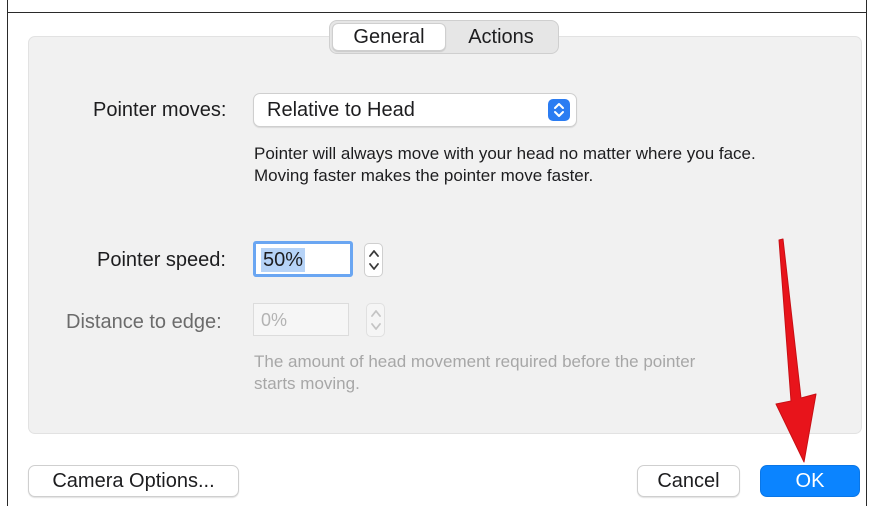  I want to click on cancel-button: Cancel, so click(688, 481).